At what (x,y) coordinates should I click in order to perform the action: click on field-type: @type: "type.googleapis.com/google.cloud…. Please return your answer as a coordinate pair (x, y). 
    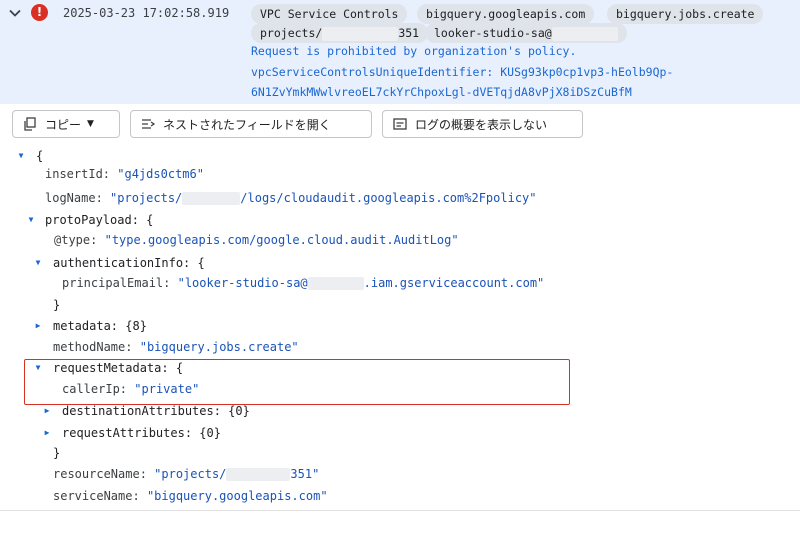
    Looking at the image, I should click on (256, 240).